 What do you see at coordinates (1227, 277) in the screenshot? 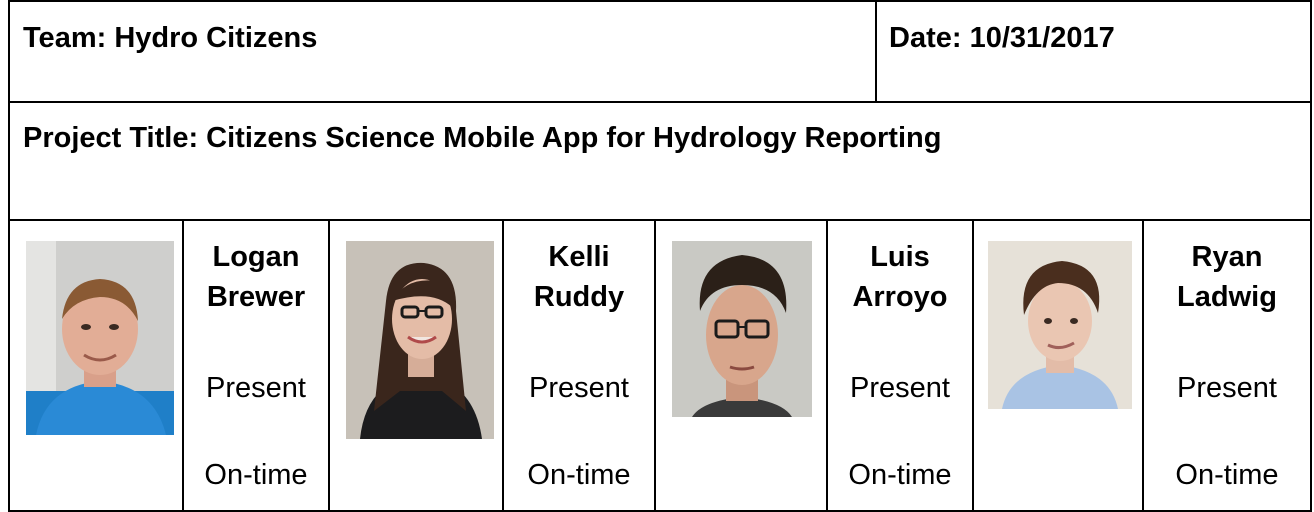
I see `member-name-ryan: Ryan Ladwig` at bounding box center [1227, 277].